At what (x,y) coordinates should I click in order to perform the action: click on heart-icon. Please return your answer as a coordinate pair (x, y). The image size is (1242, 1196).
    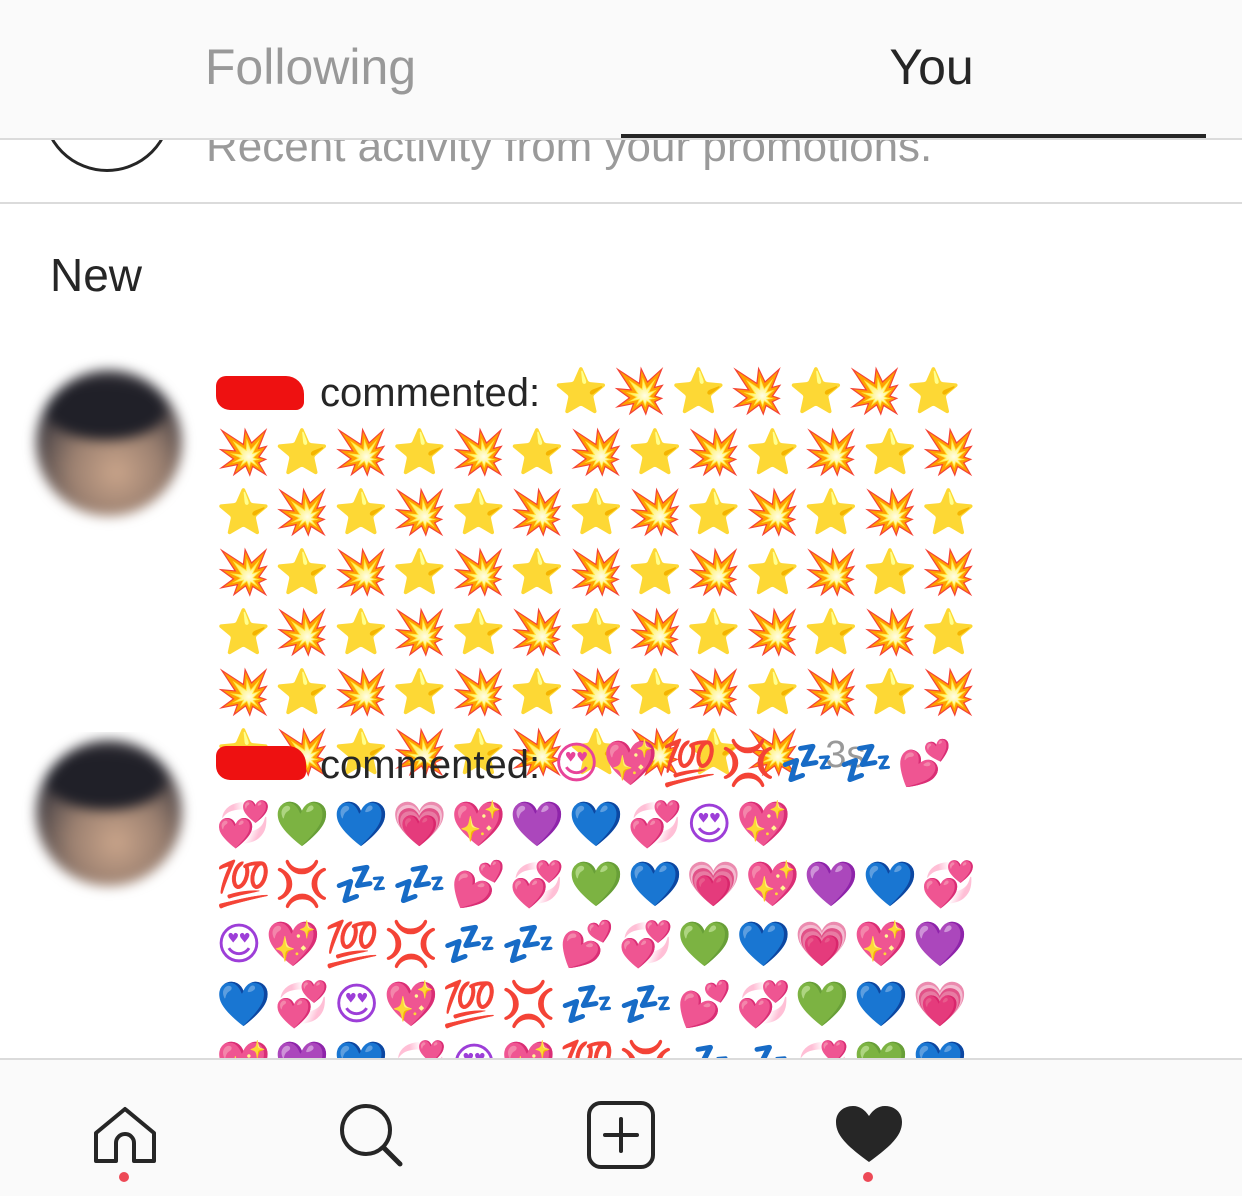
    Looking at the image, I should click on (869, 1134).